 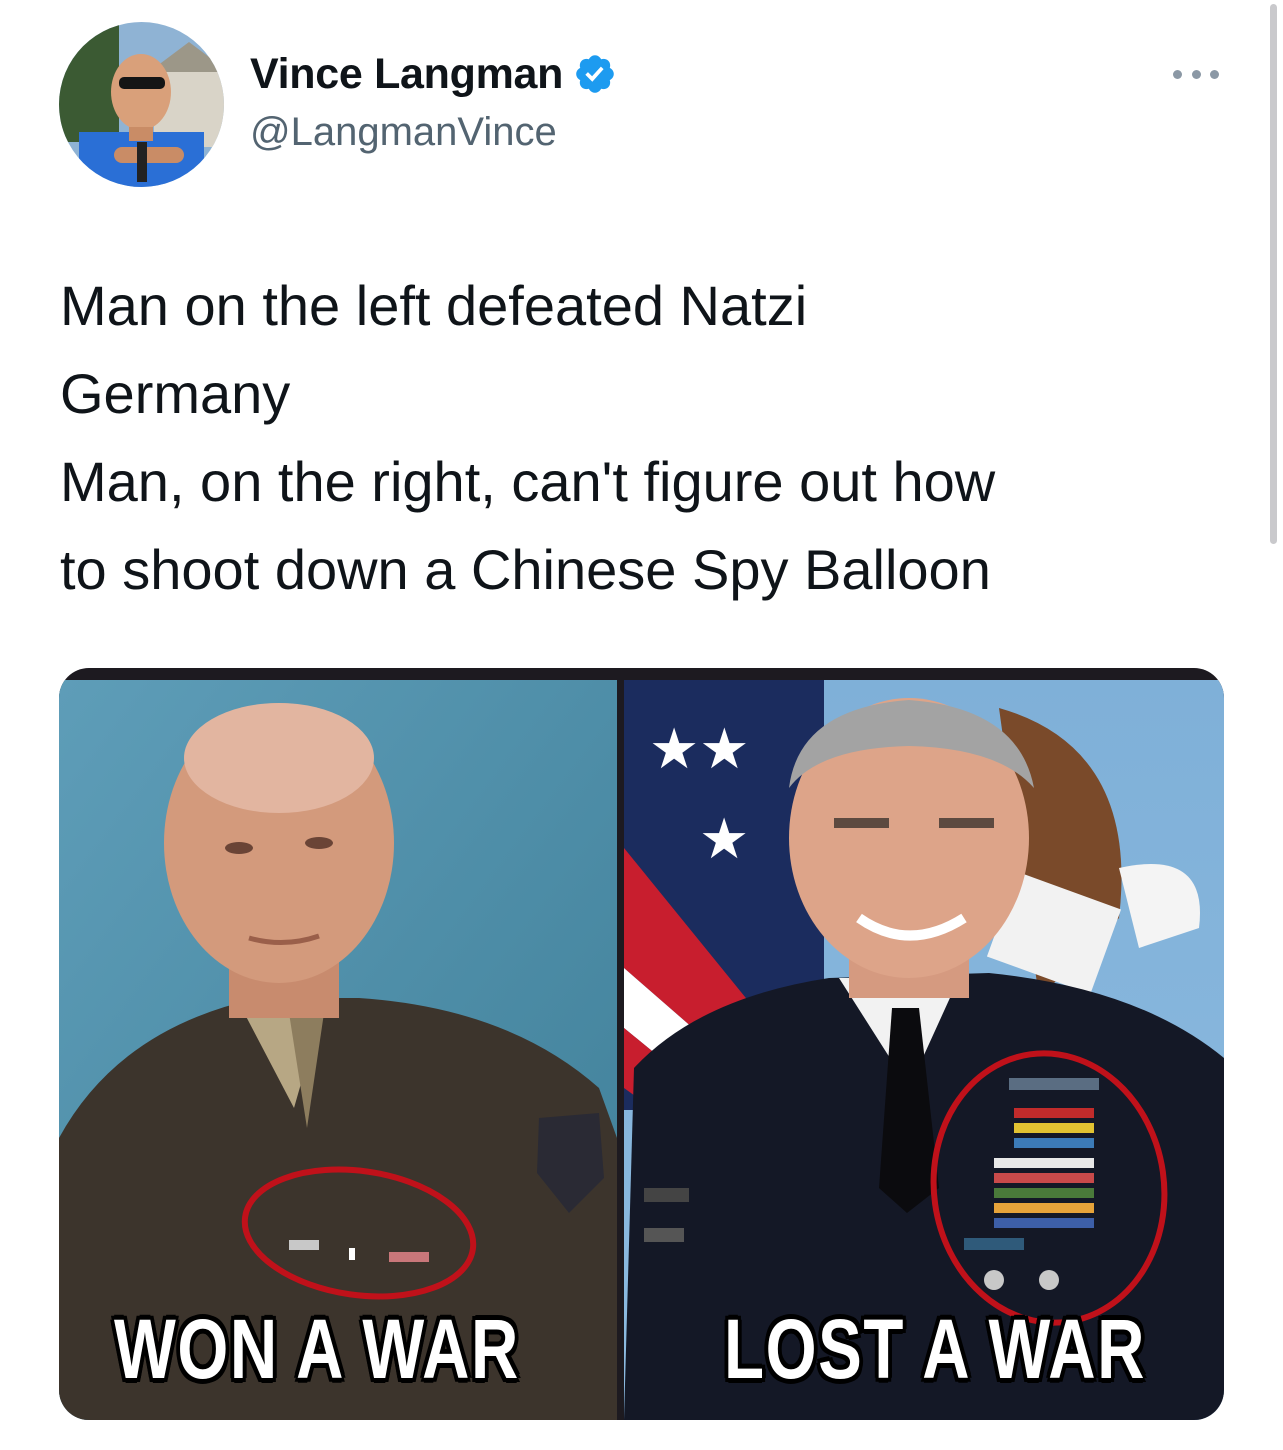 I want to click on media-caption-left: WON A WAR, so click(x=317, y=1349).